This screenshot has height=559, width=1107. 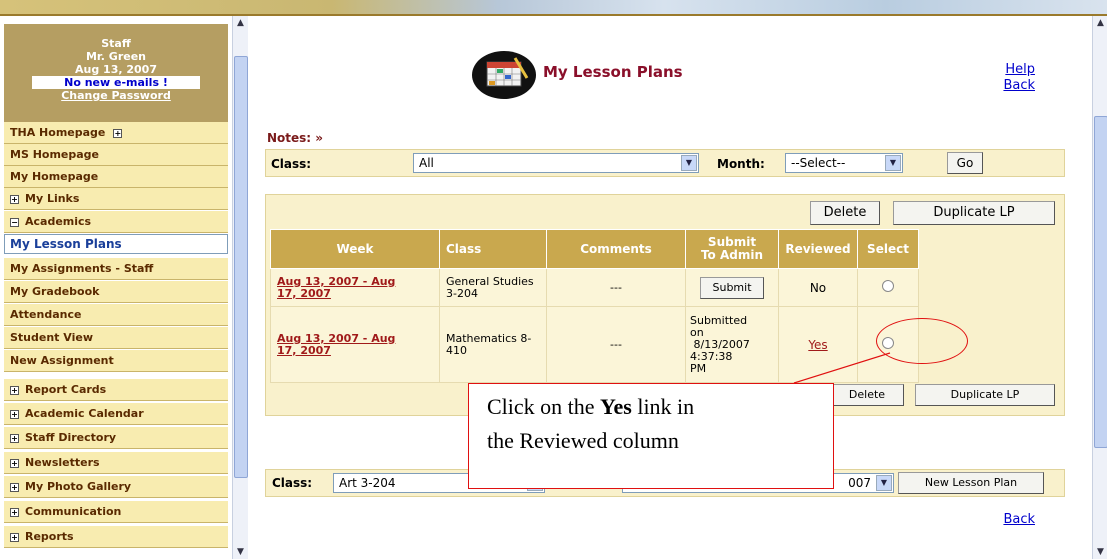 I want to click on highlight-circle, so click(x=922, y=341).